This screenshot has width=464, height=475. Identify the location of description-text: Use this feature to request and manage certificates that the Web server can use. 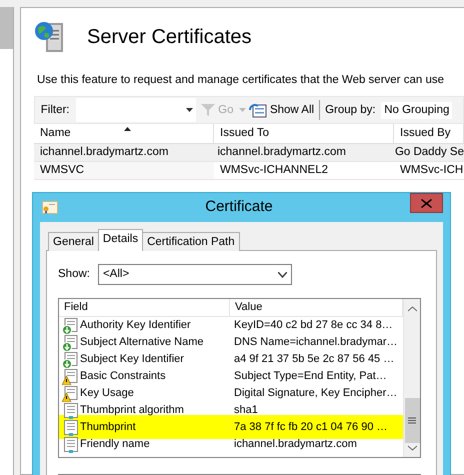
(240, 80).